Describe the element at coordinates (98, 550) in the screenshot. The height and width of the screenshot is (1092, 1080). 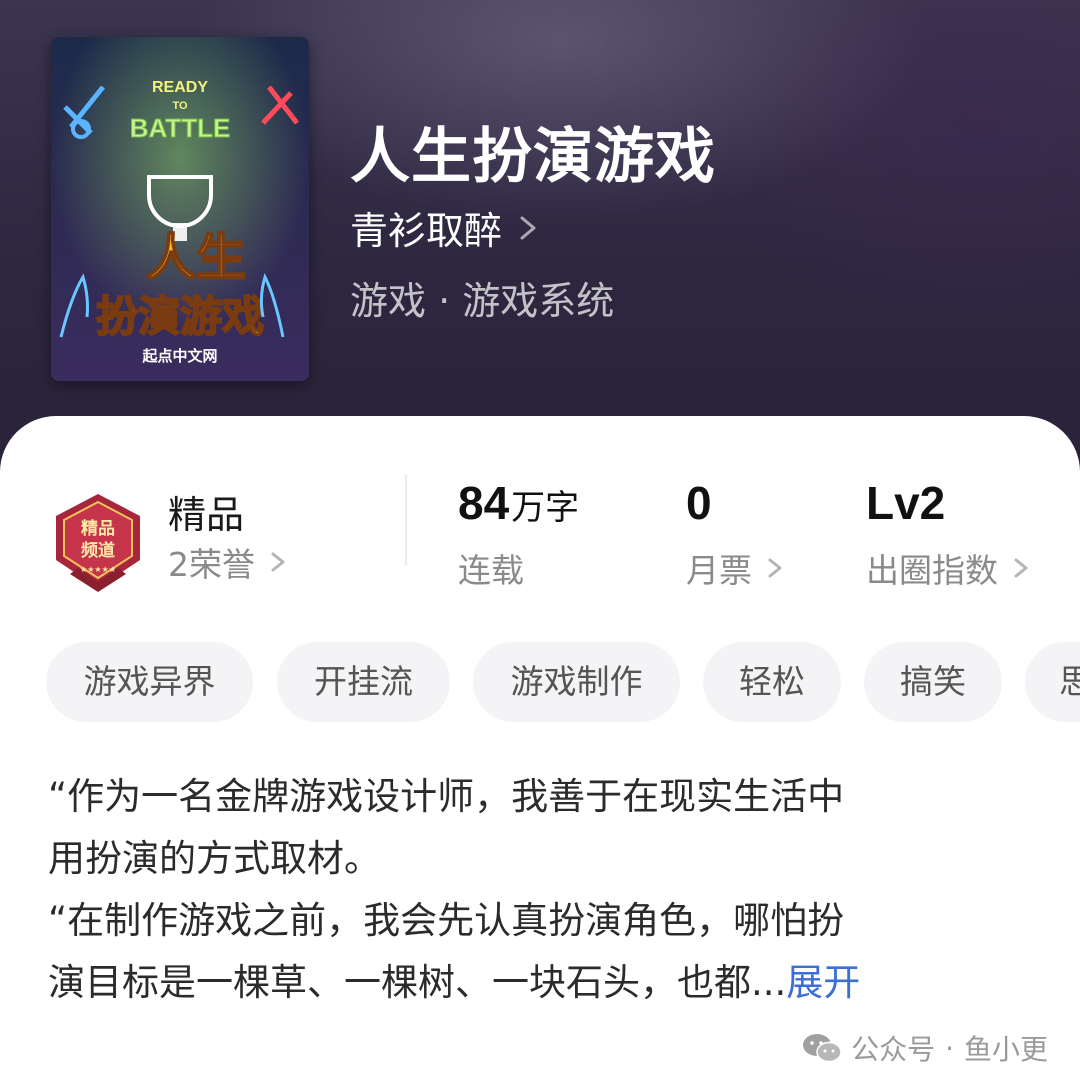
I see `svg-text: 频道` at that location.